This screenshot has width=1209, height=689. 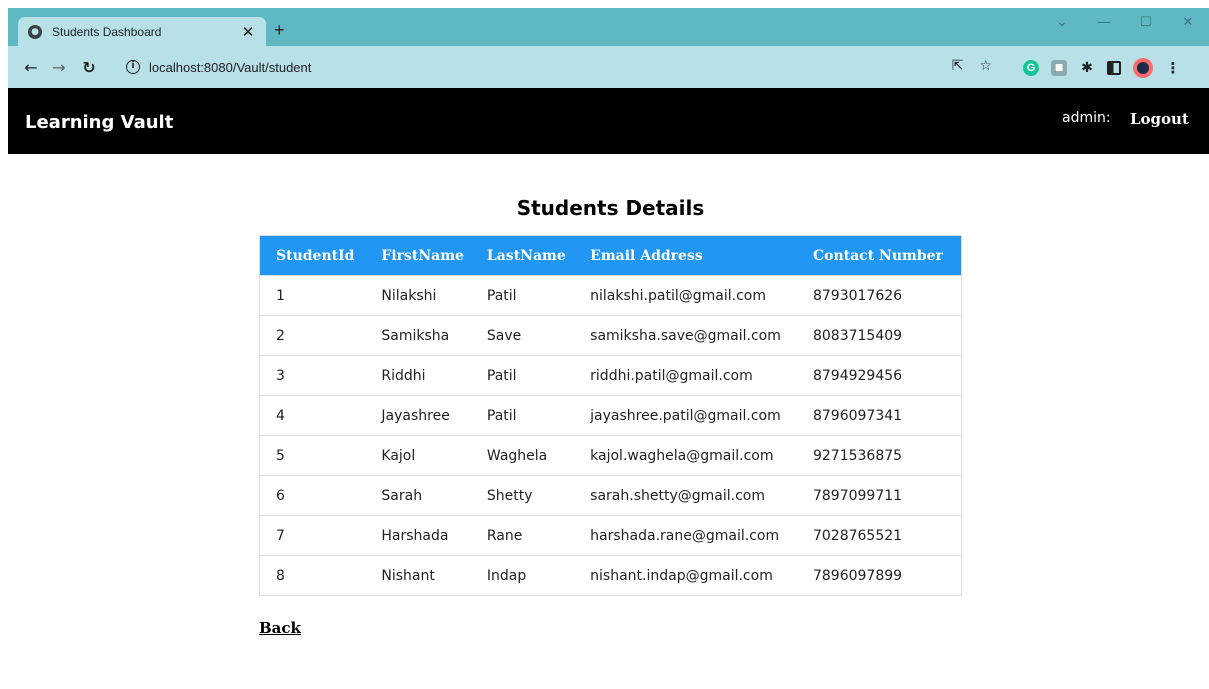 I want to click on kebab-menu-icon: ⋮, so click(x=1173, y=68).